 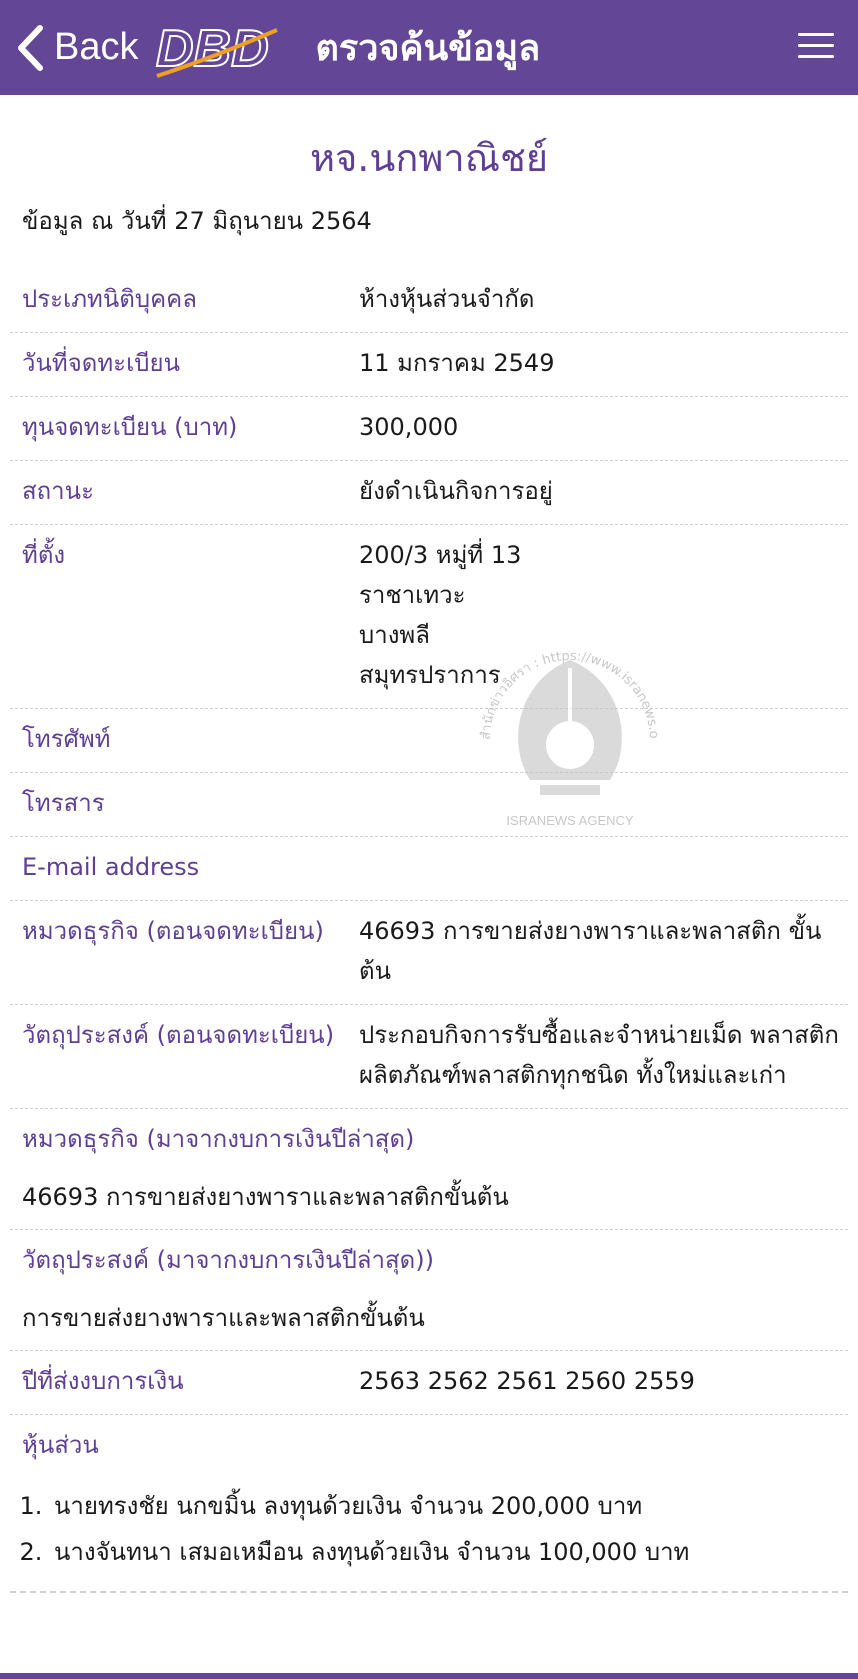 I want to click on top-app-bar: Back DBD ตรวจค้นข้อมูล, so click(x=429, y=47).